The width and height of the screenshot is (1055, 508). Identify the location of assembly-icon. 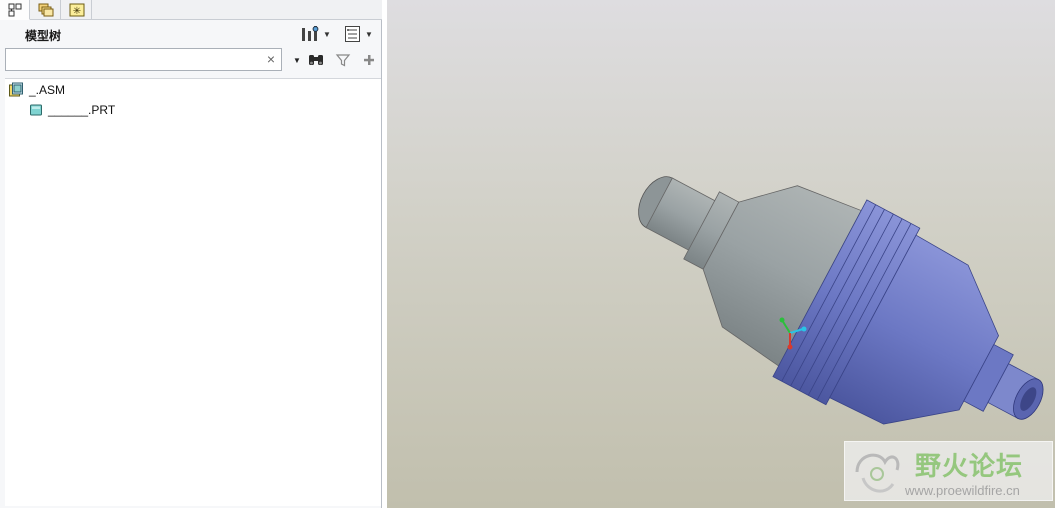
(16, 89).